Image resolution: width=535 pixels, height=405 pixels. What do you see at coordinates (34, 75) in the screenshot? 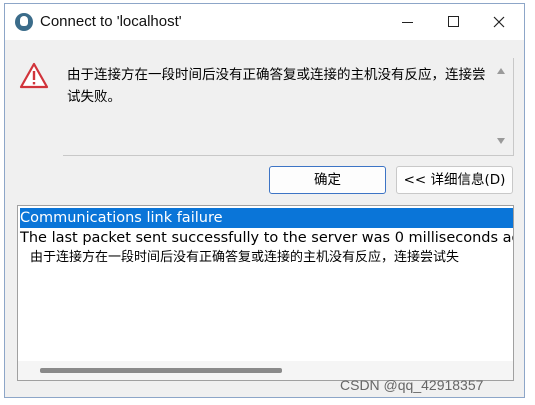
I see `warning-triangle-icon` at bounding box center [34, 75].